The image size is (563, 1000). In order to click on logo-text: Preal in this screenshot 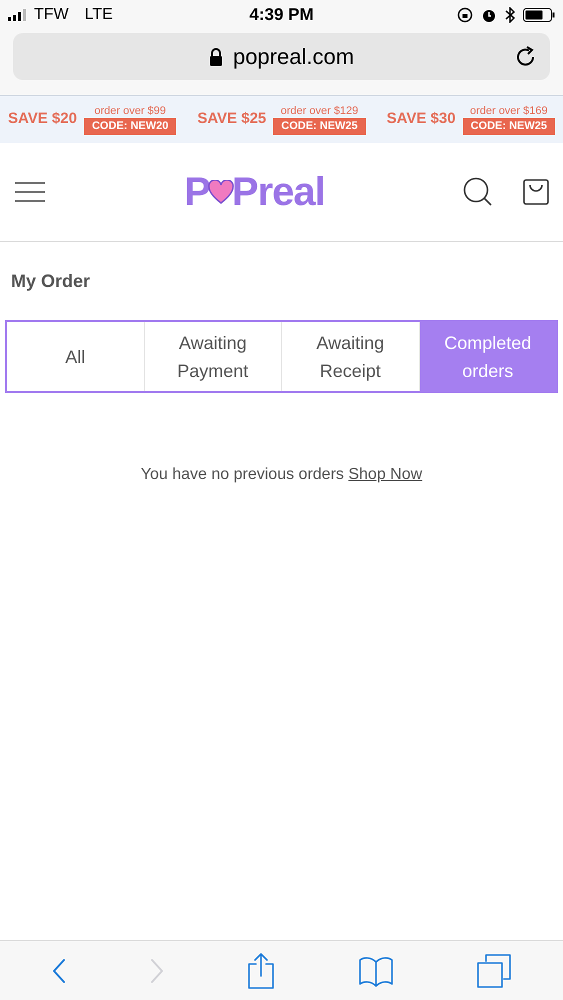, I will do `click(278, 192)`.